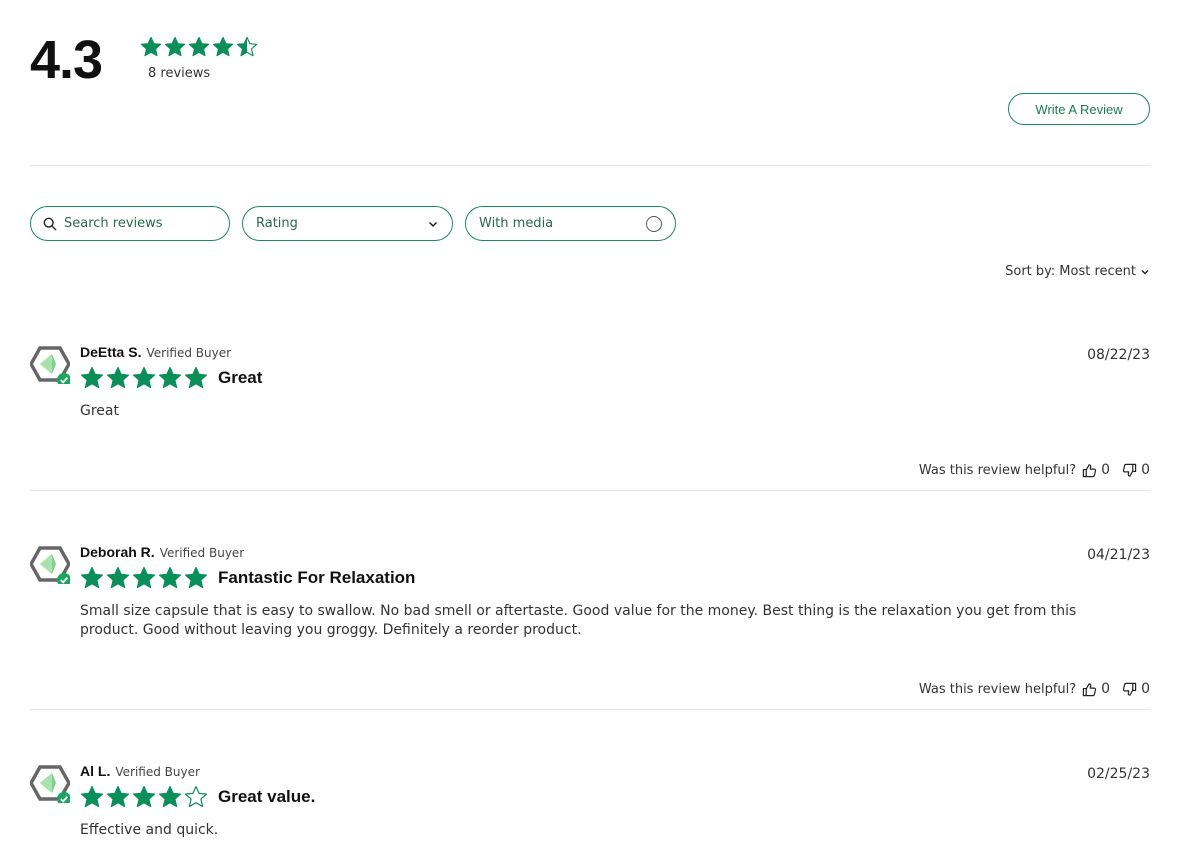  What do you see at coordinates (111, 352) in the screenshot?
I see `reviewer-name: DeEtta S.` at bounding box center [111, 352].